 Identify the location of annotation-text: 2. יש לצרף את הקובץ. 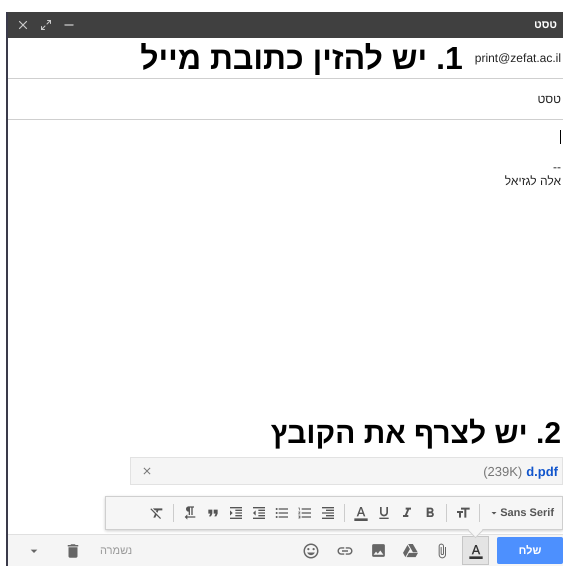
(415, 434).